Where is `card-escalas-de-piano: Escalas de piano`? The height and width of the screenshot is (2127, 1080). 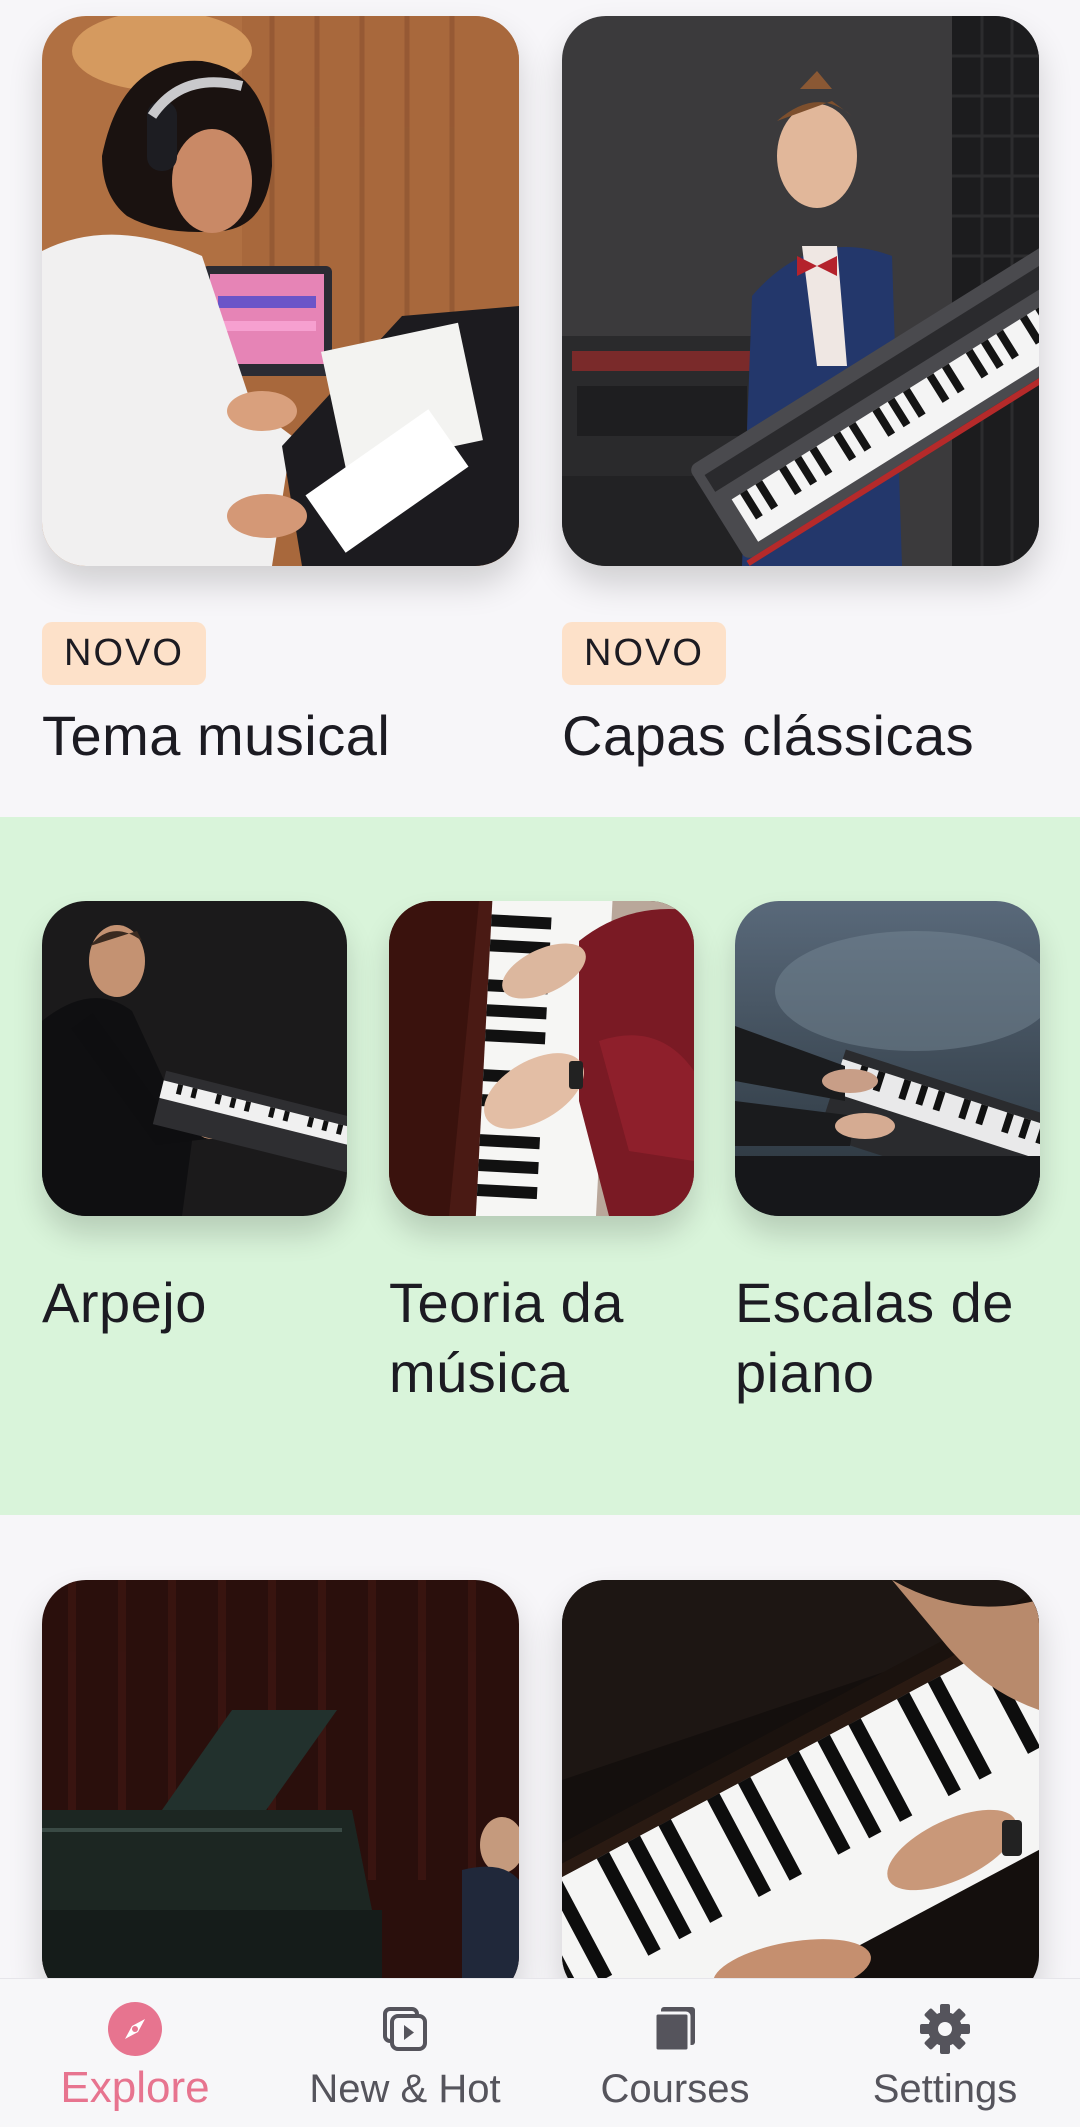
card-escalas-de-piano: Escalas de piano is located at coordinates (887, 1154).